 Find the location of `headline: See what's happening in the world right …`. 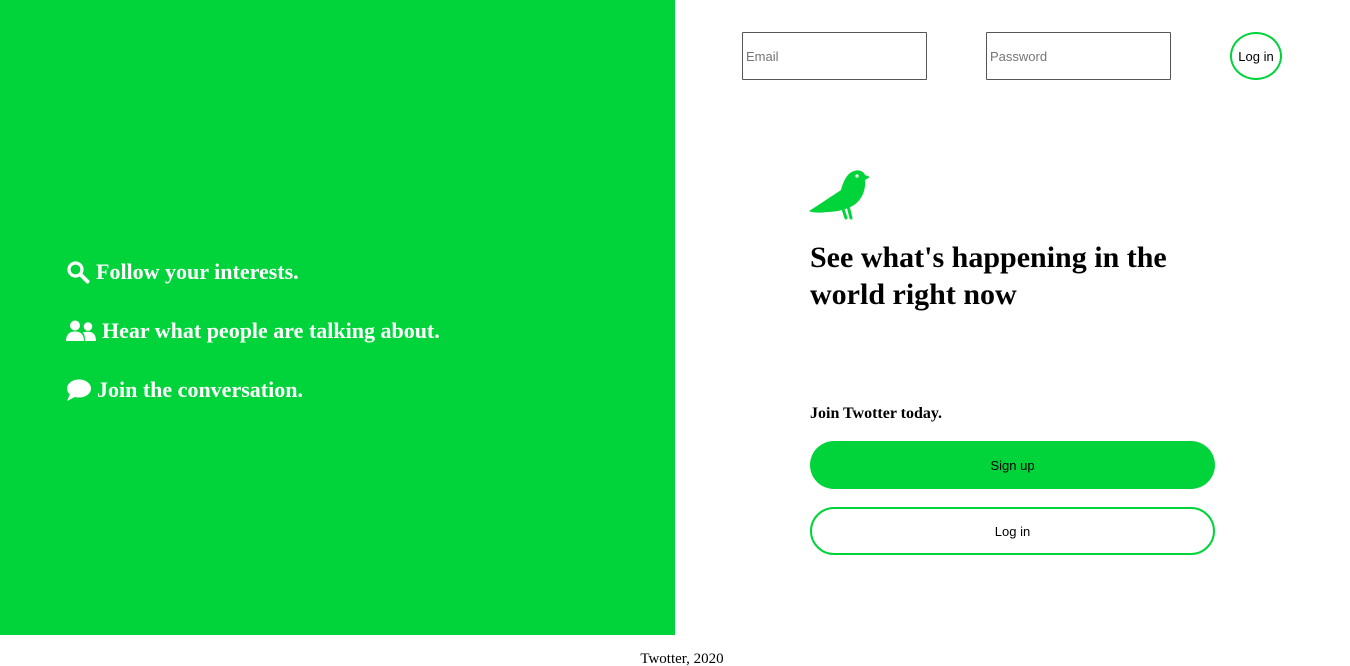

headline: See what's happening in the world right … is located at coordinates (988, 276).